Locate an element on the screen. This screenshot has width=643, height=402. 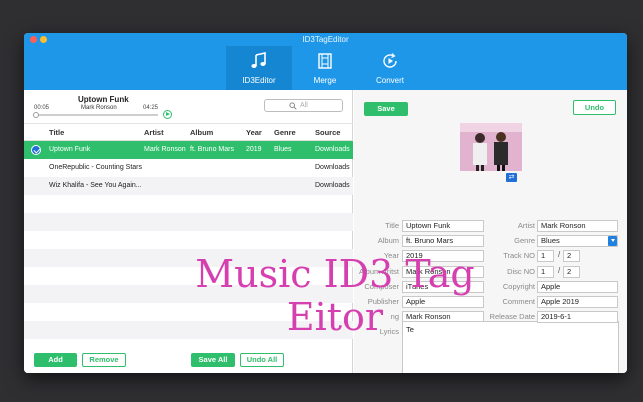
duration: 04:25 is located at coordinates (151, 108).